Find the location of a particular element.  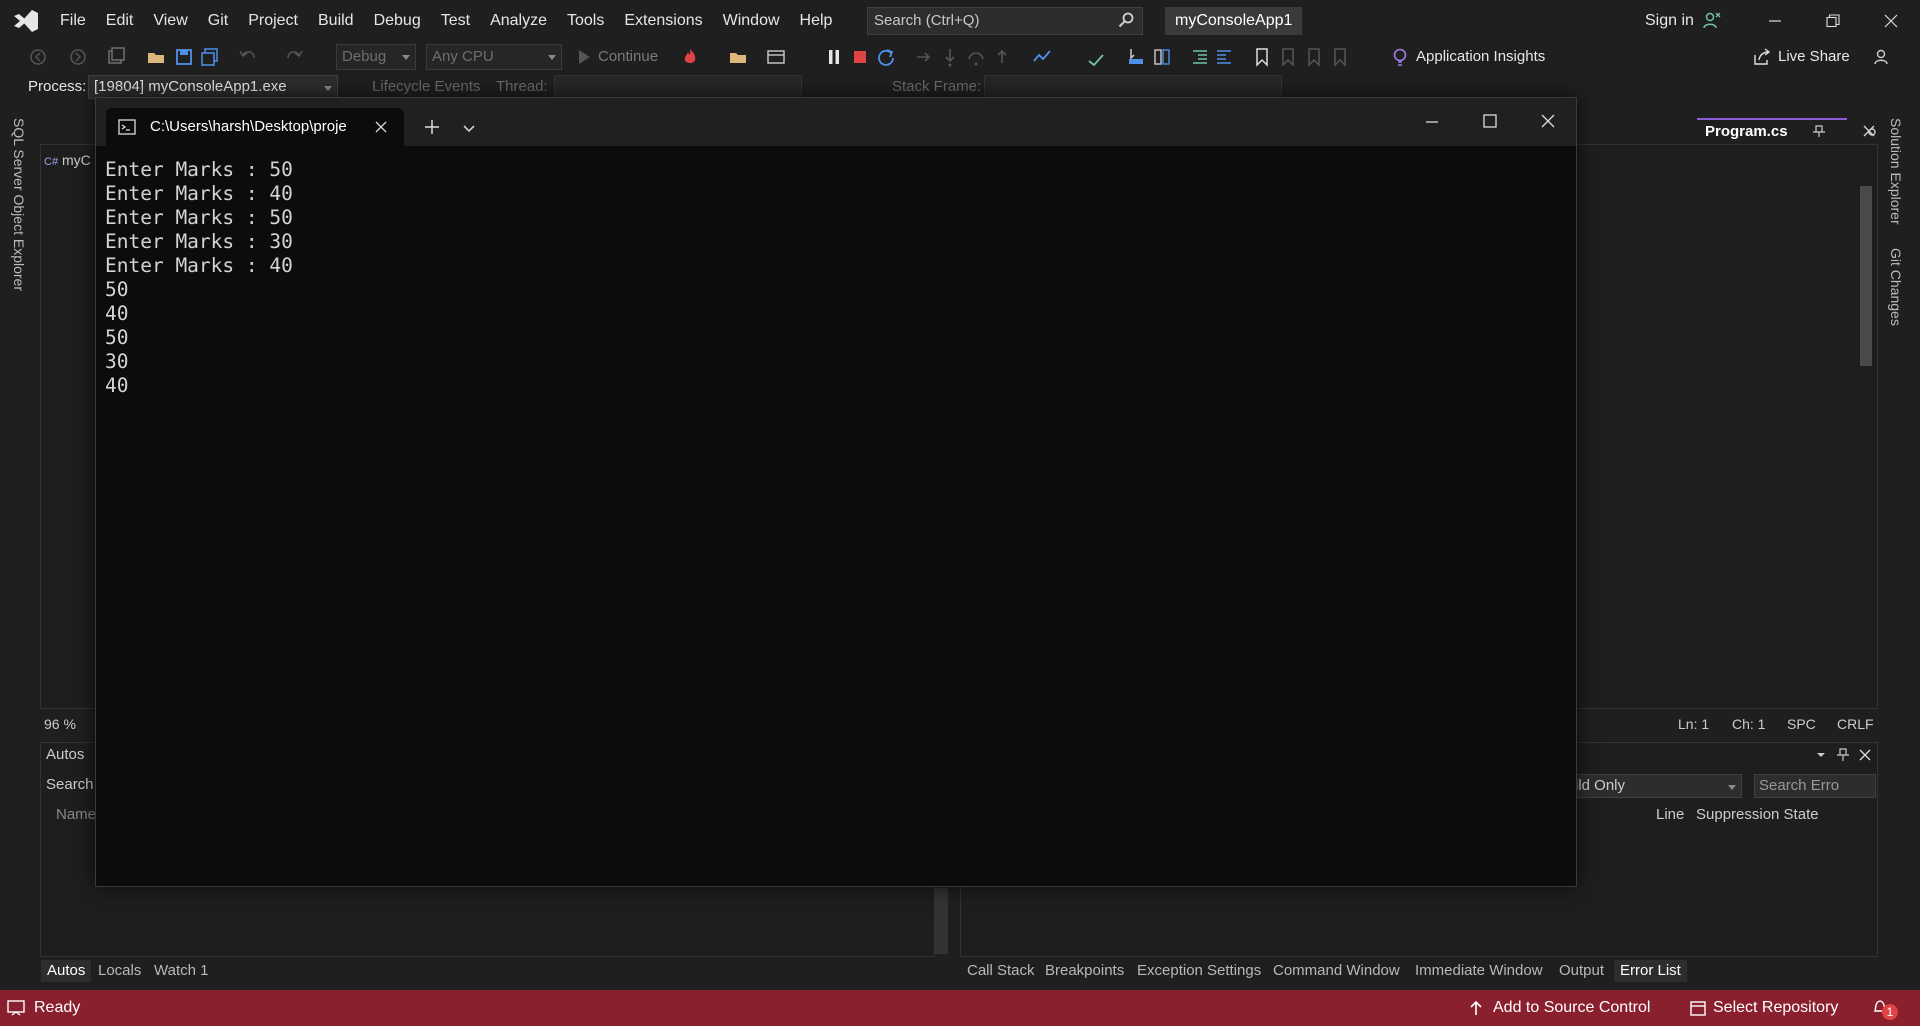

line-column-header: Line is located at coordinates (1670, 814).